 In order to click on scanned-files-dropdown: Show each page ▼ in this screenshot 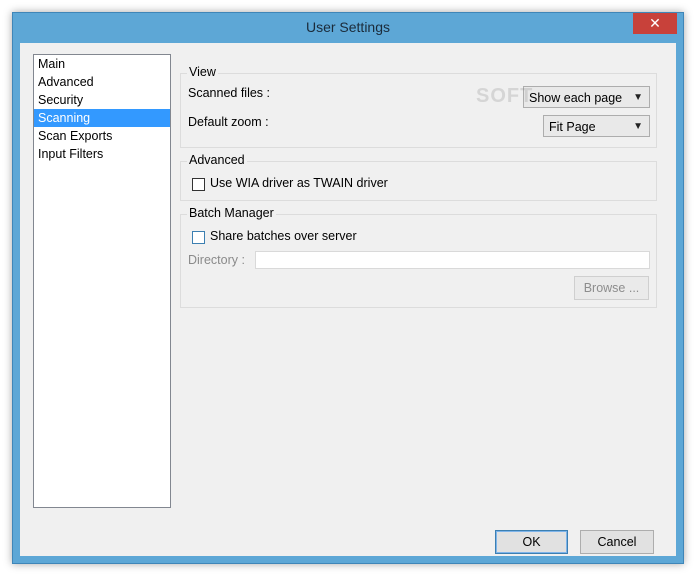, I will do `click(586, 97)`.